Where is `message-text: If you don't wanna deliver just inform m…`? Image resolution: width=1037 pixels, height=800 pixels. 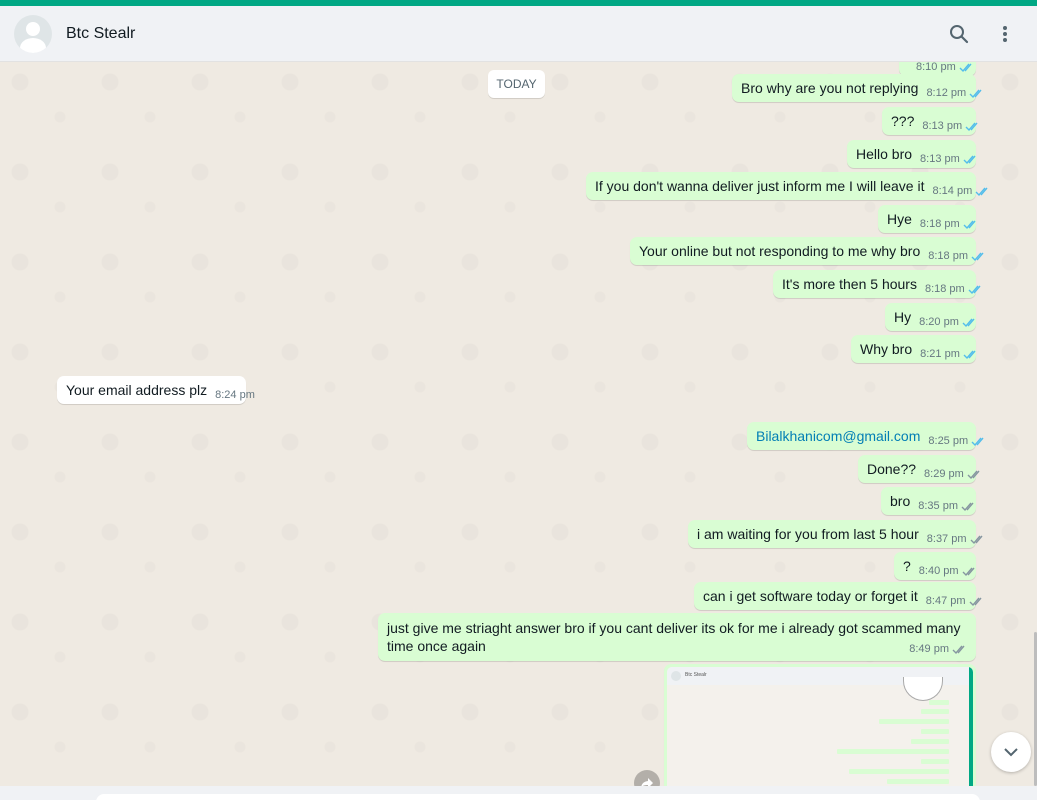 message-text: If you don't wanna deliver just inform m… is located at coordinates (760, 186).